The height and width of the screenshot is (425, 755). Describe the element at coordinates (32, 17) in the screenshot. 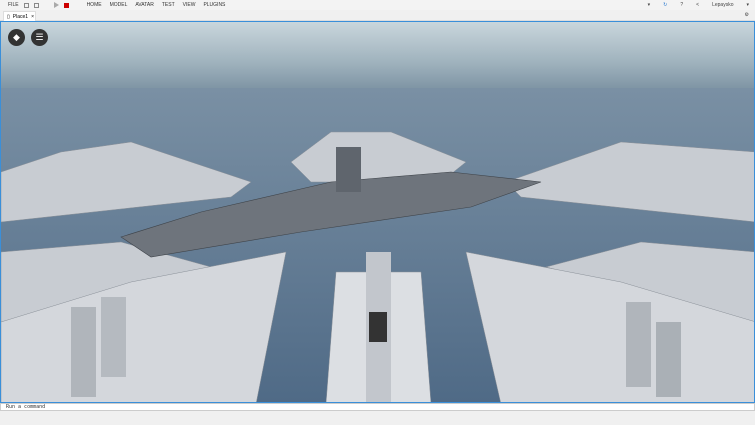

I see `tab-close-button: ×` at that location.